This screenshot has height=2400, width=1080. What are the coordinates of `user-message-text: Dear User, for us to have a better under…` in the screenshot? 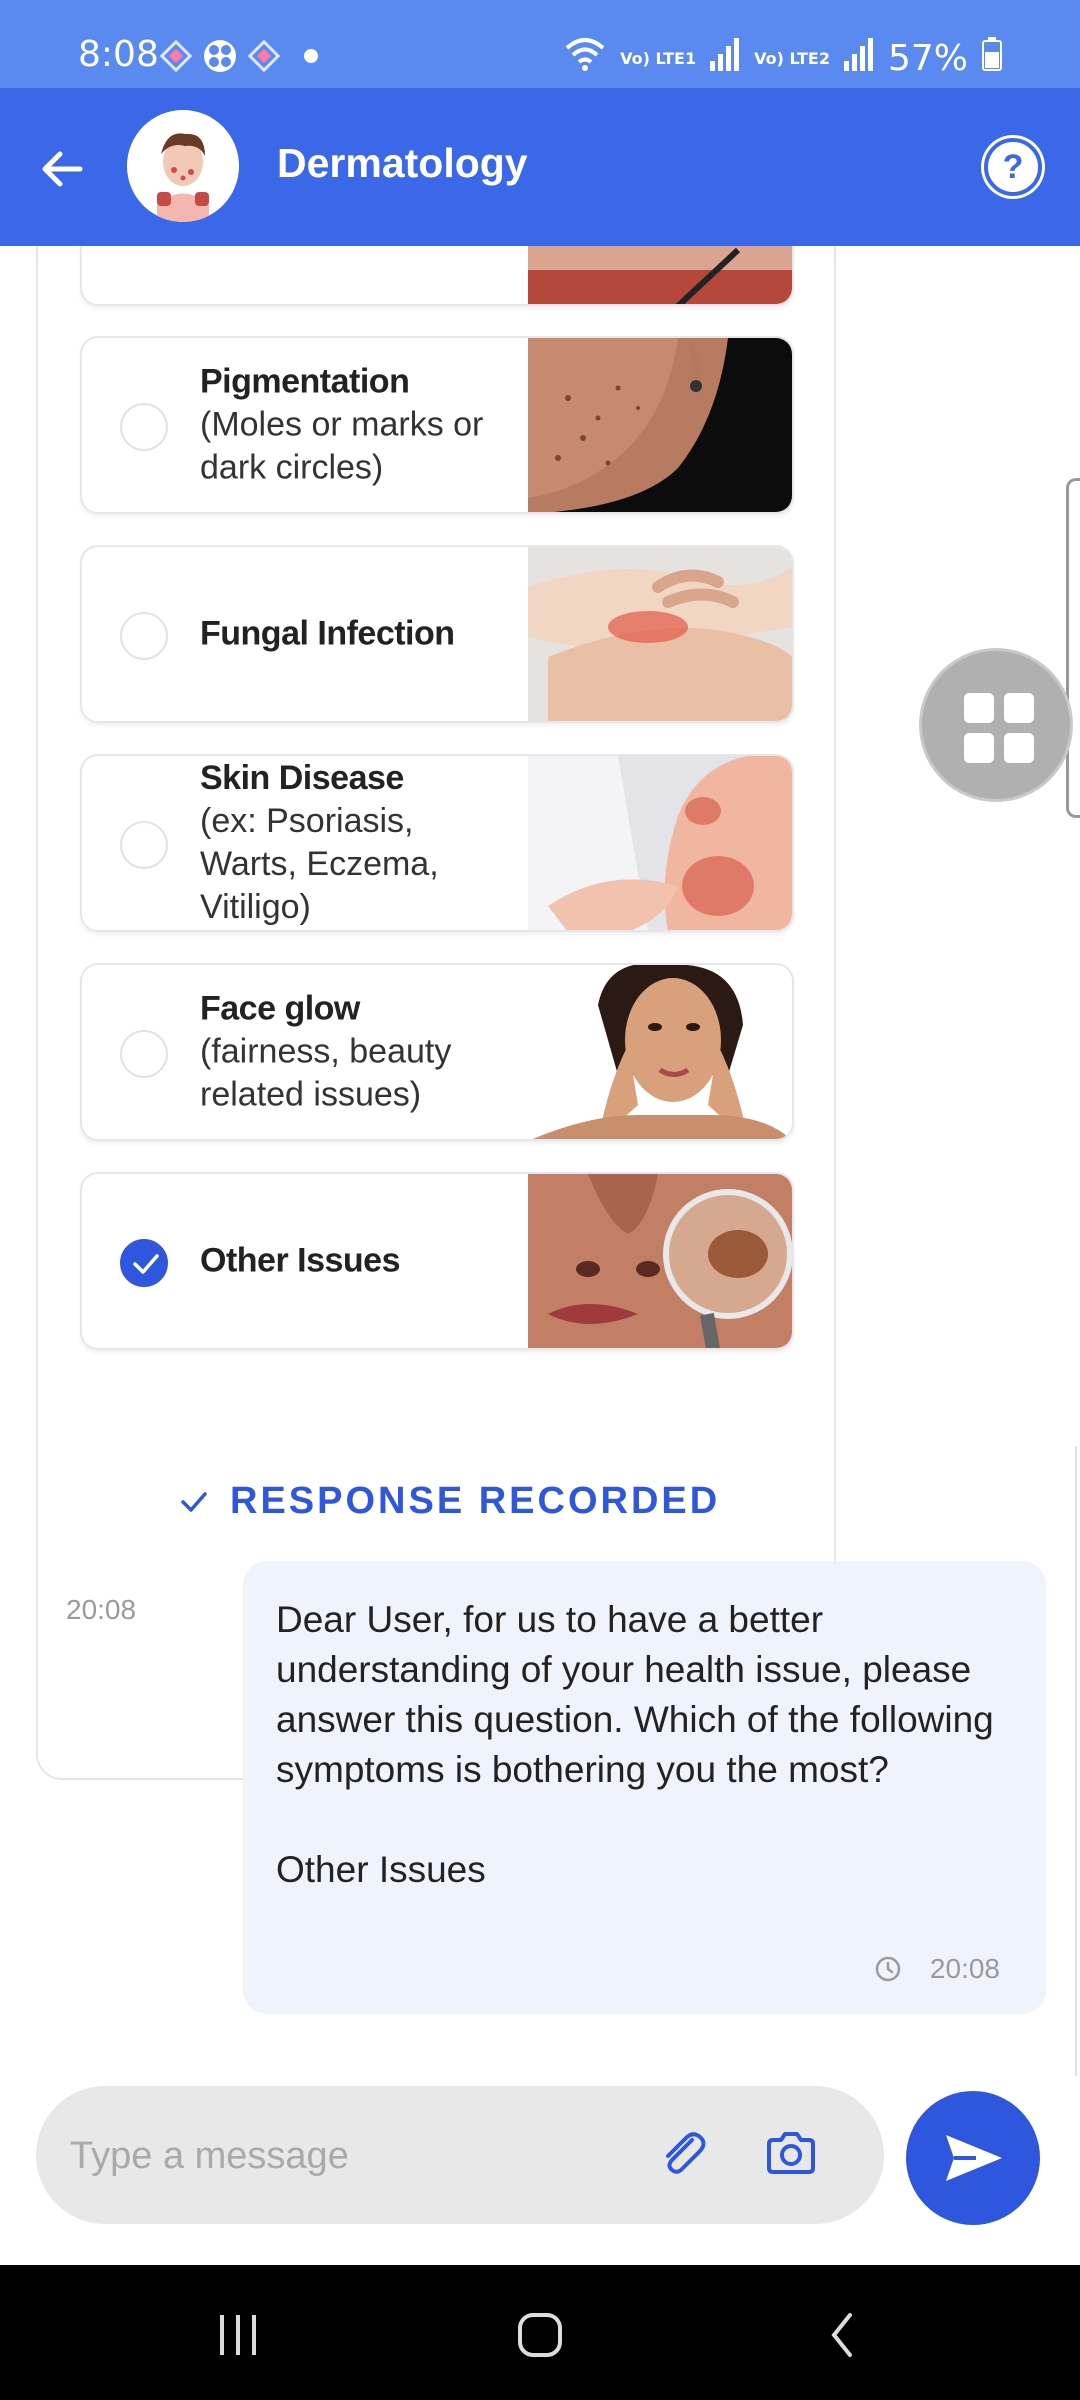 It's located at (635, 1694).